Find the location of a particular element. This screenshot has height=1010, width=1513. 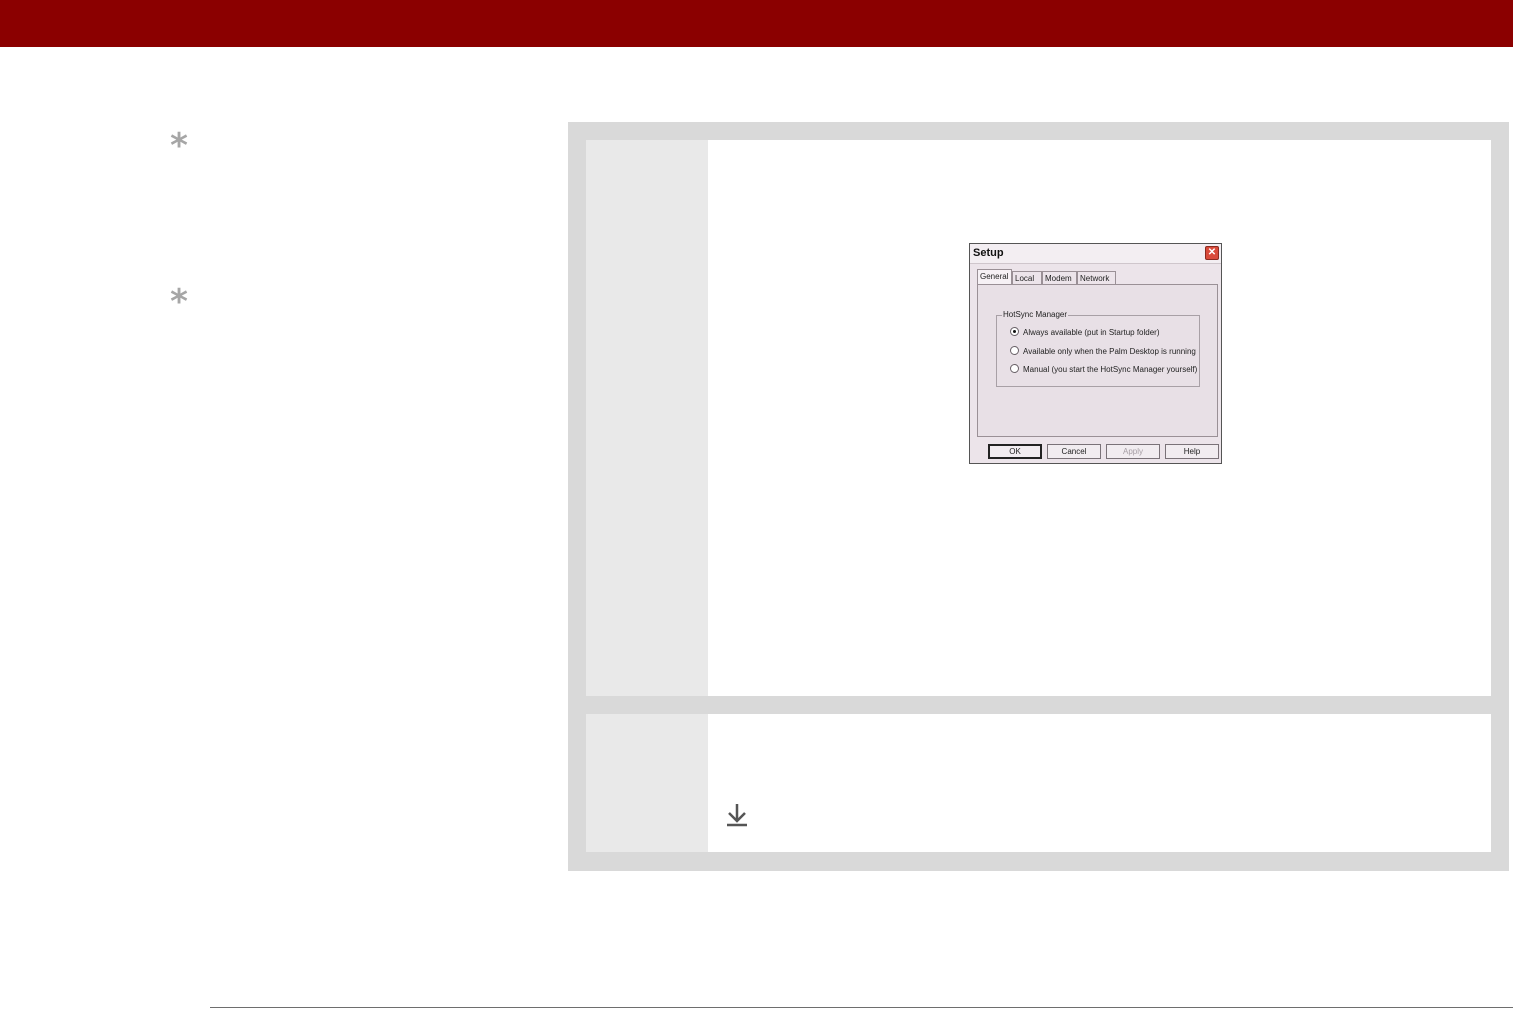

tab-network: Network is located at coordinates (1096, 277).